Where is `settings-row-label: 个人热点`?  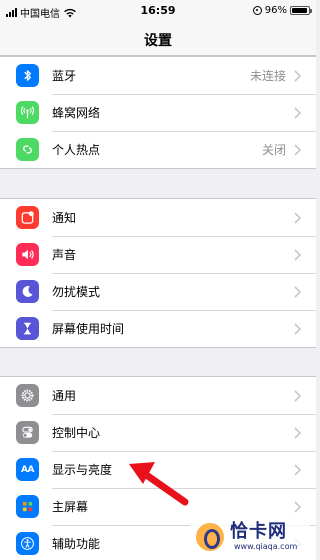
settings-row-label: 个人热点 is located at coordinates (76, 150).